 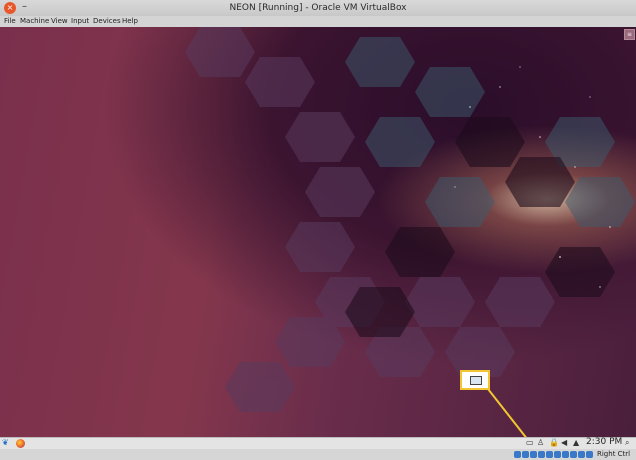 What do you see at coordinates (540, 443) in the screenshot?
I see `user-tray-icon: ♙` at bounding box center [540, 443].